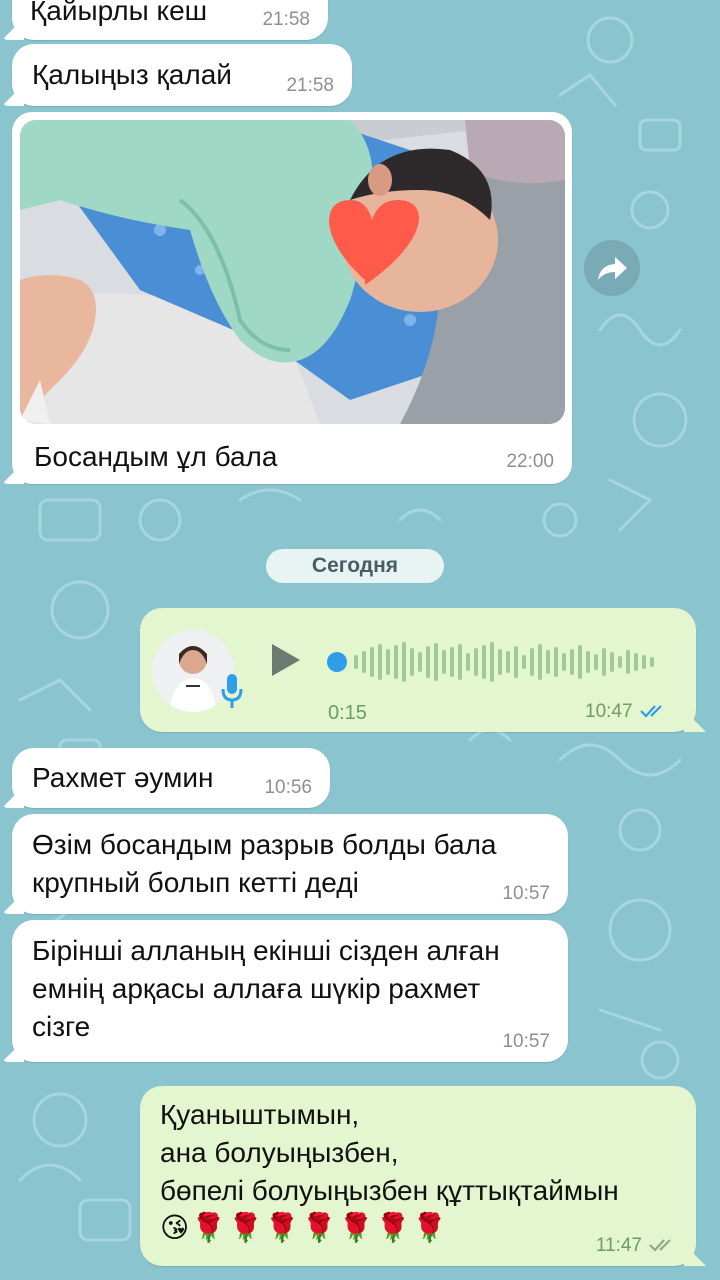  I want to click on date-separator: Сегодня, so click(355, 566).